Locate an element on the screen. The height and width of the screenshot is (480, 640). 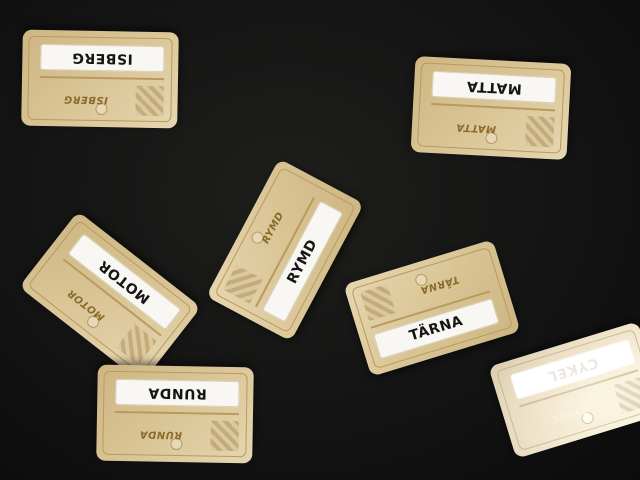
word-card-rymd: RYMD RYMD is located at coordinates (285, 250).